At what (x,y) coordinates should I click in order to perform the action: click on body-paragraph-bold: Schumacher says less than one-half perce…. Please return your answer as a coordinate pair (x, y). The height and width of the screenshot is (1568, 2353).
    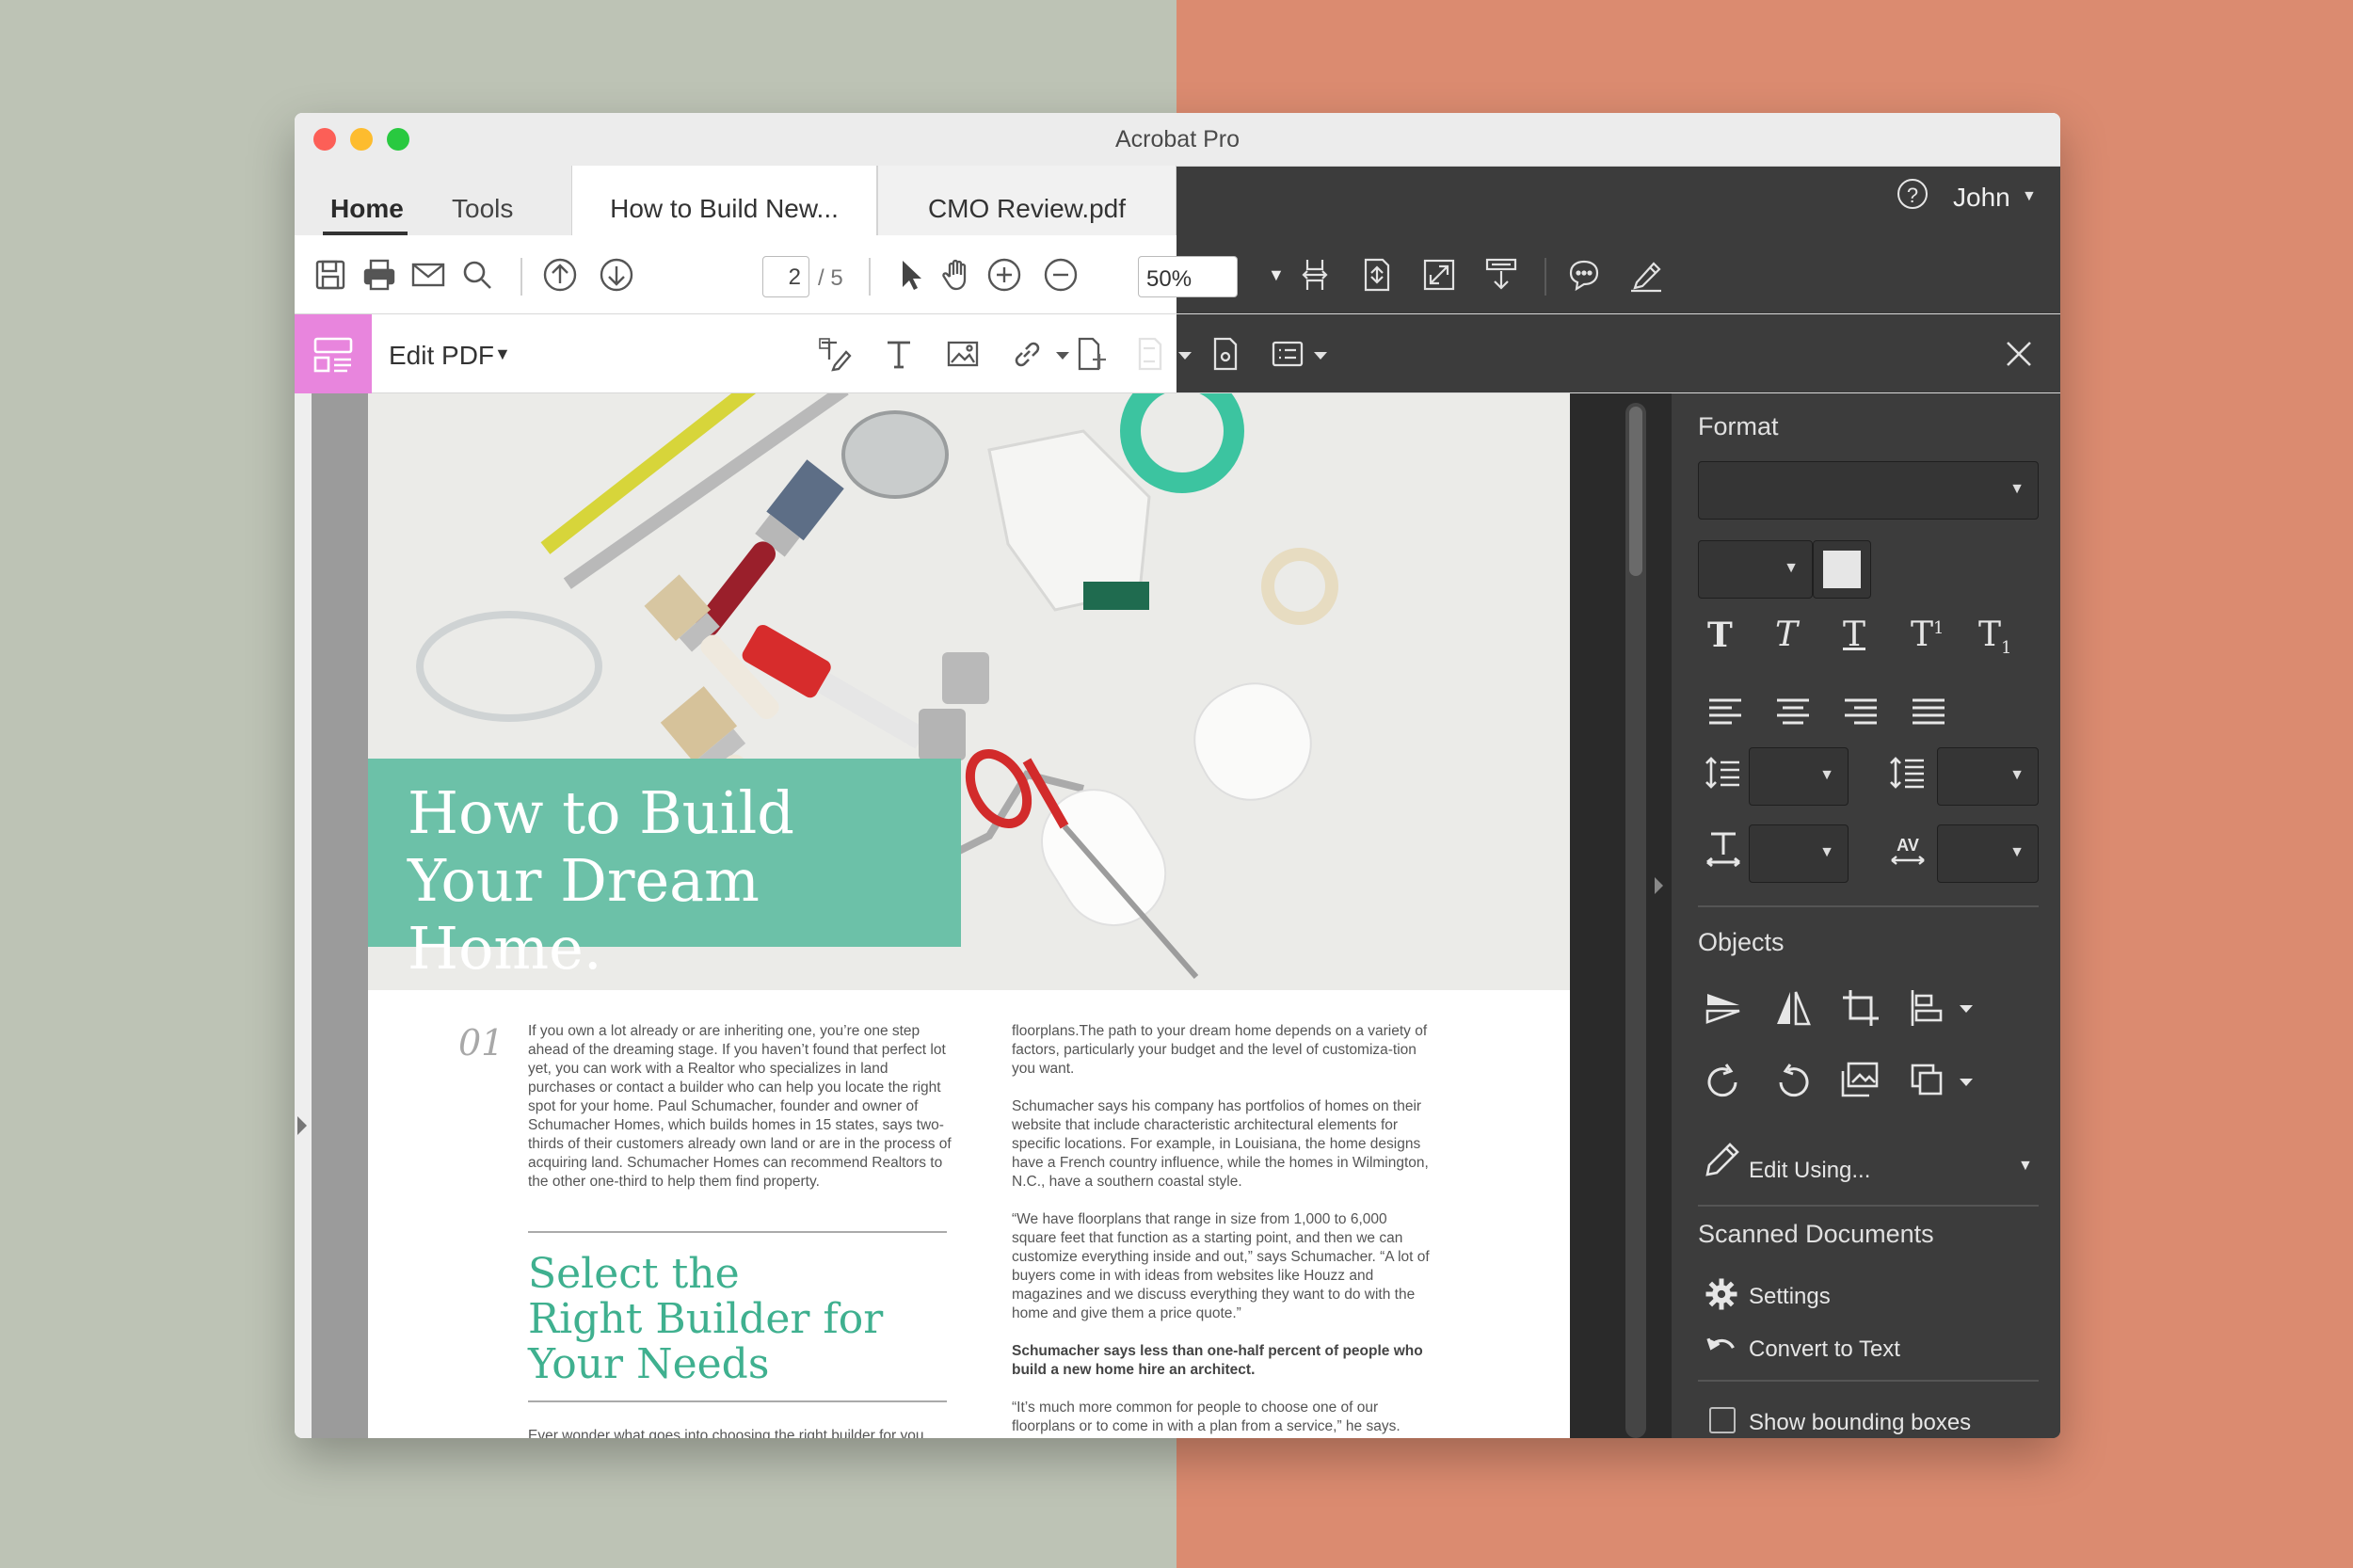
    Looking at the image, I should click on (1217, 1360).